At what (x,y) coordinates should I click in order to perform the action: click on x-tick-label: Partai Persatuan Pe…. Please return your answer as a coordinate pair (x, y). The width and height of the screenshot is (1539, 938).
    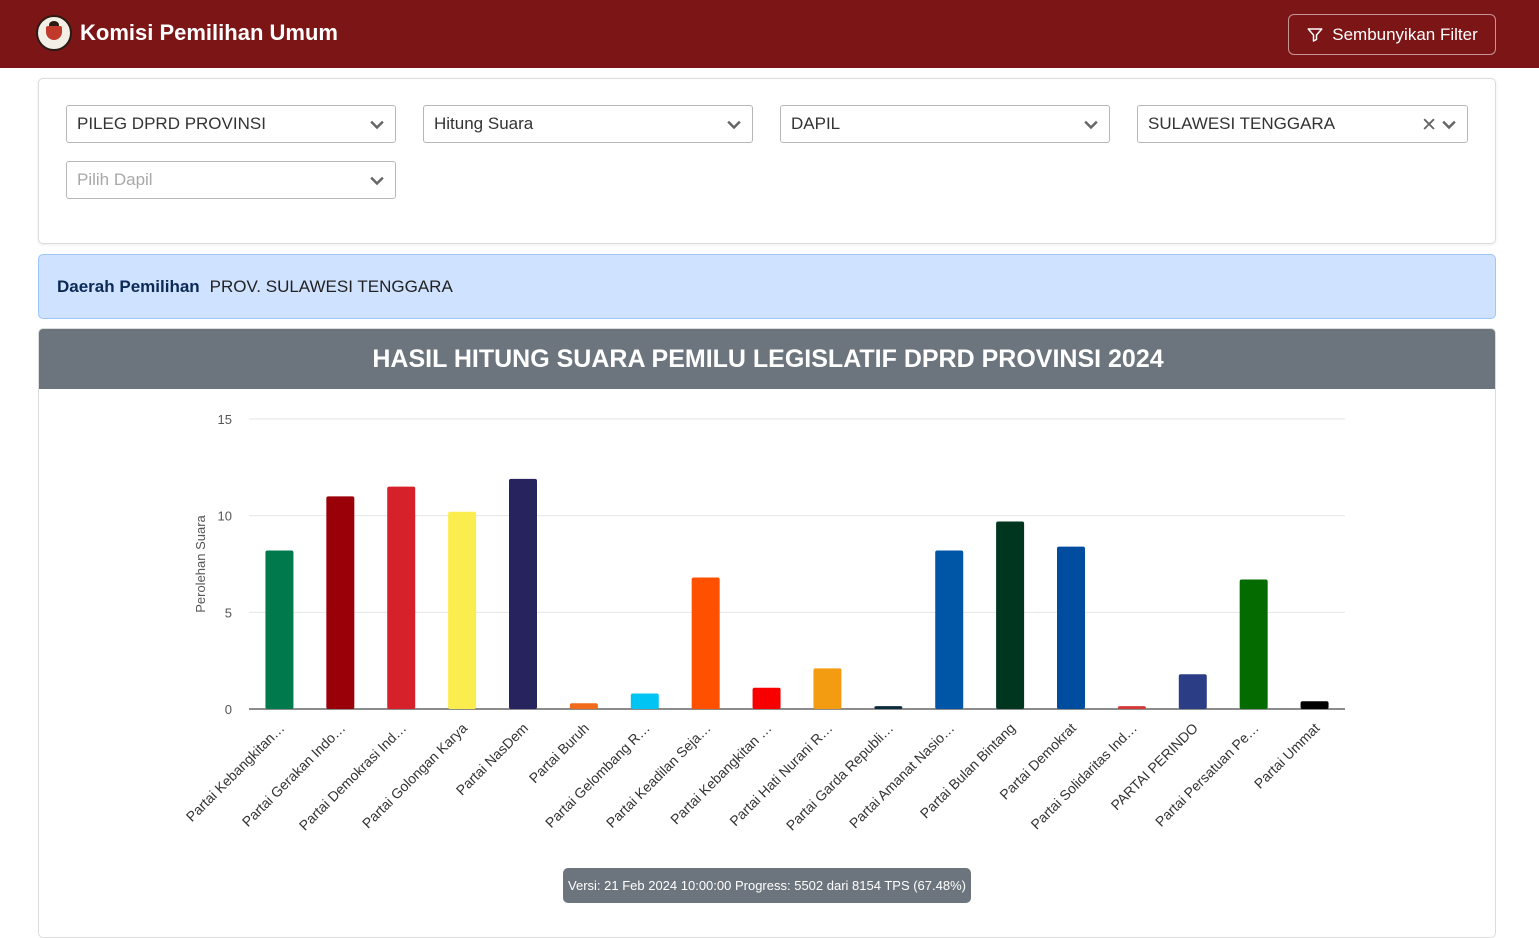
    Looking at the image, I should click on (1207, 775).